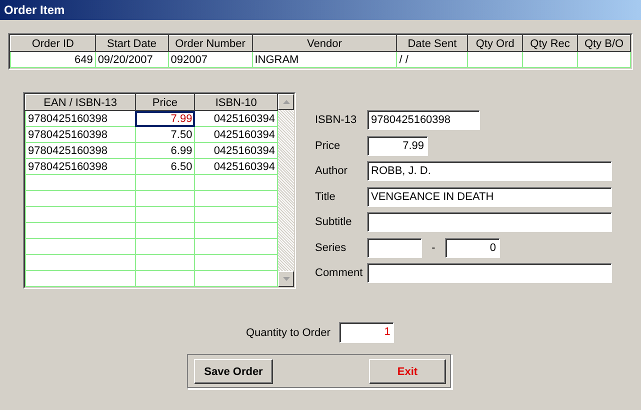  What do you see at coordinates (495, 44) in the screenshot?
I see `column-header: Qty Ord` at bounding box center [495, 44].